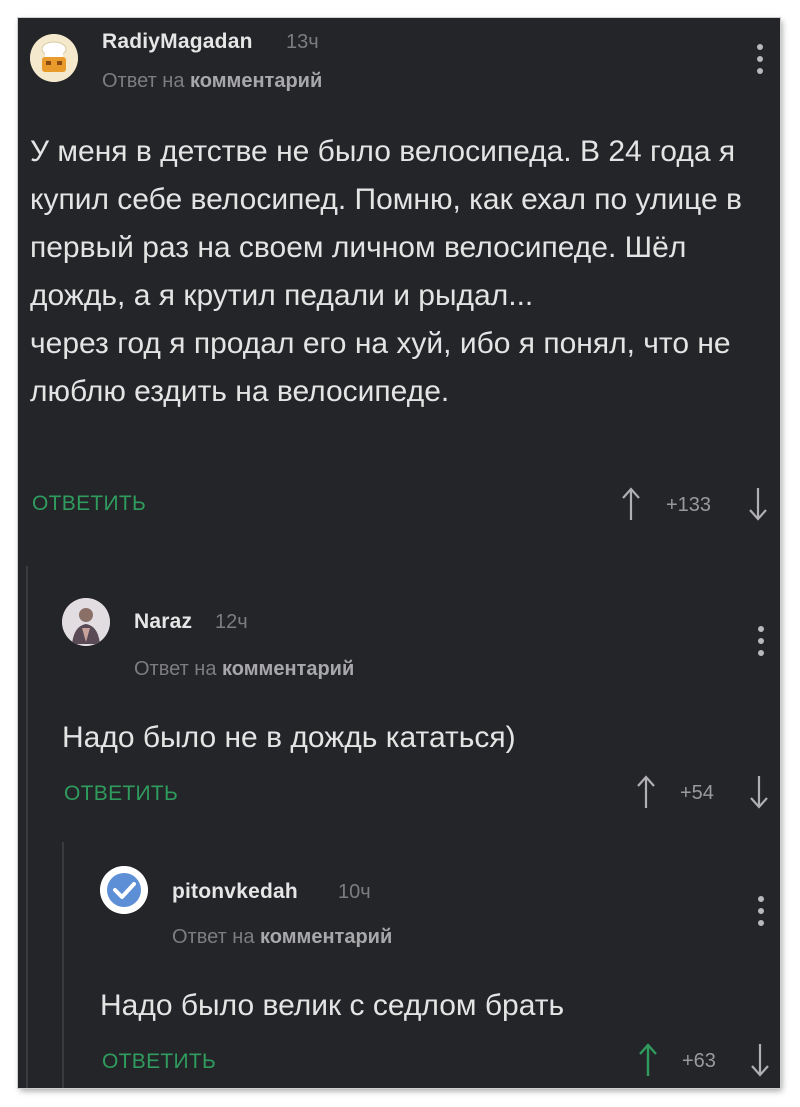 Image resolution: width=800 pixels, height=1107 pixels. What do you see at coordinates (86, 622) in the screenshot?
I see `user-photo-avatar` at bounding box center [86, 622].